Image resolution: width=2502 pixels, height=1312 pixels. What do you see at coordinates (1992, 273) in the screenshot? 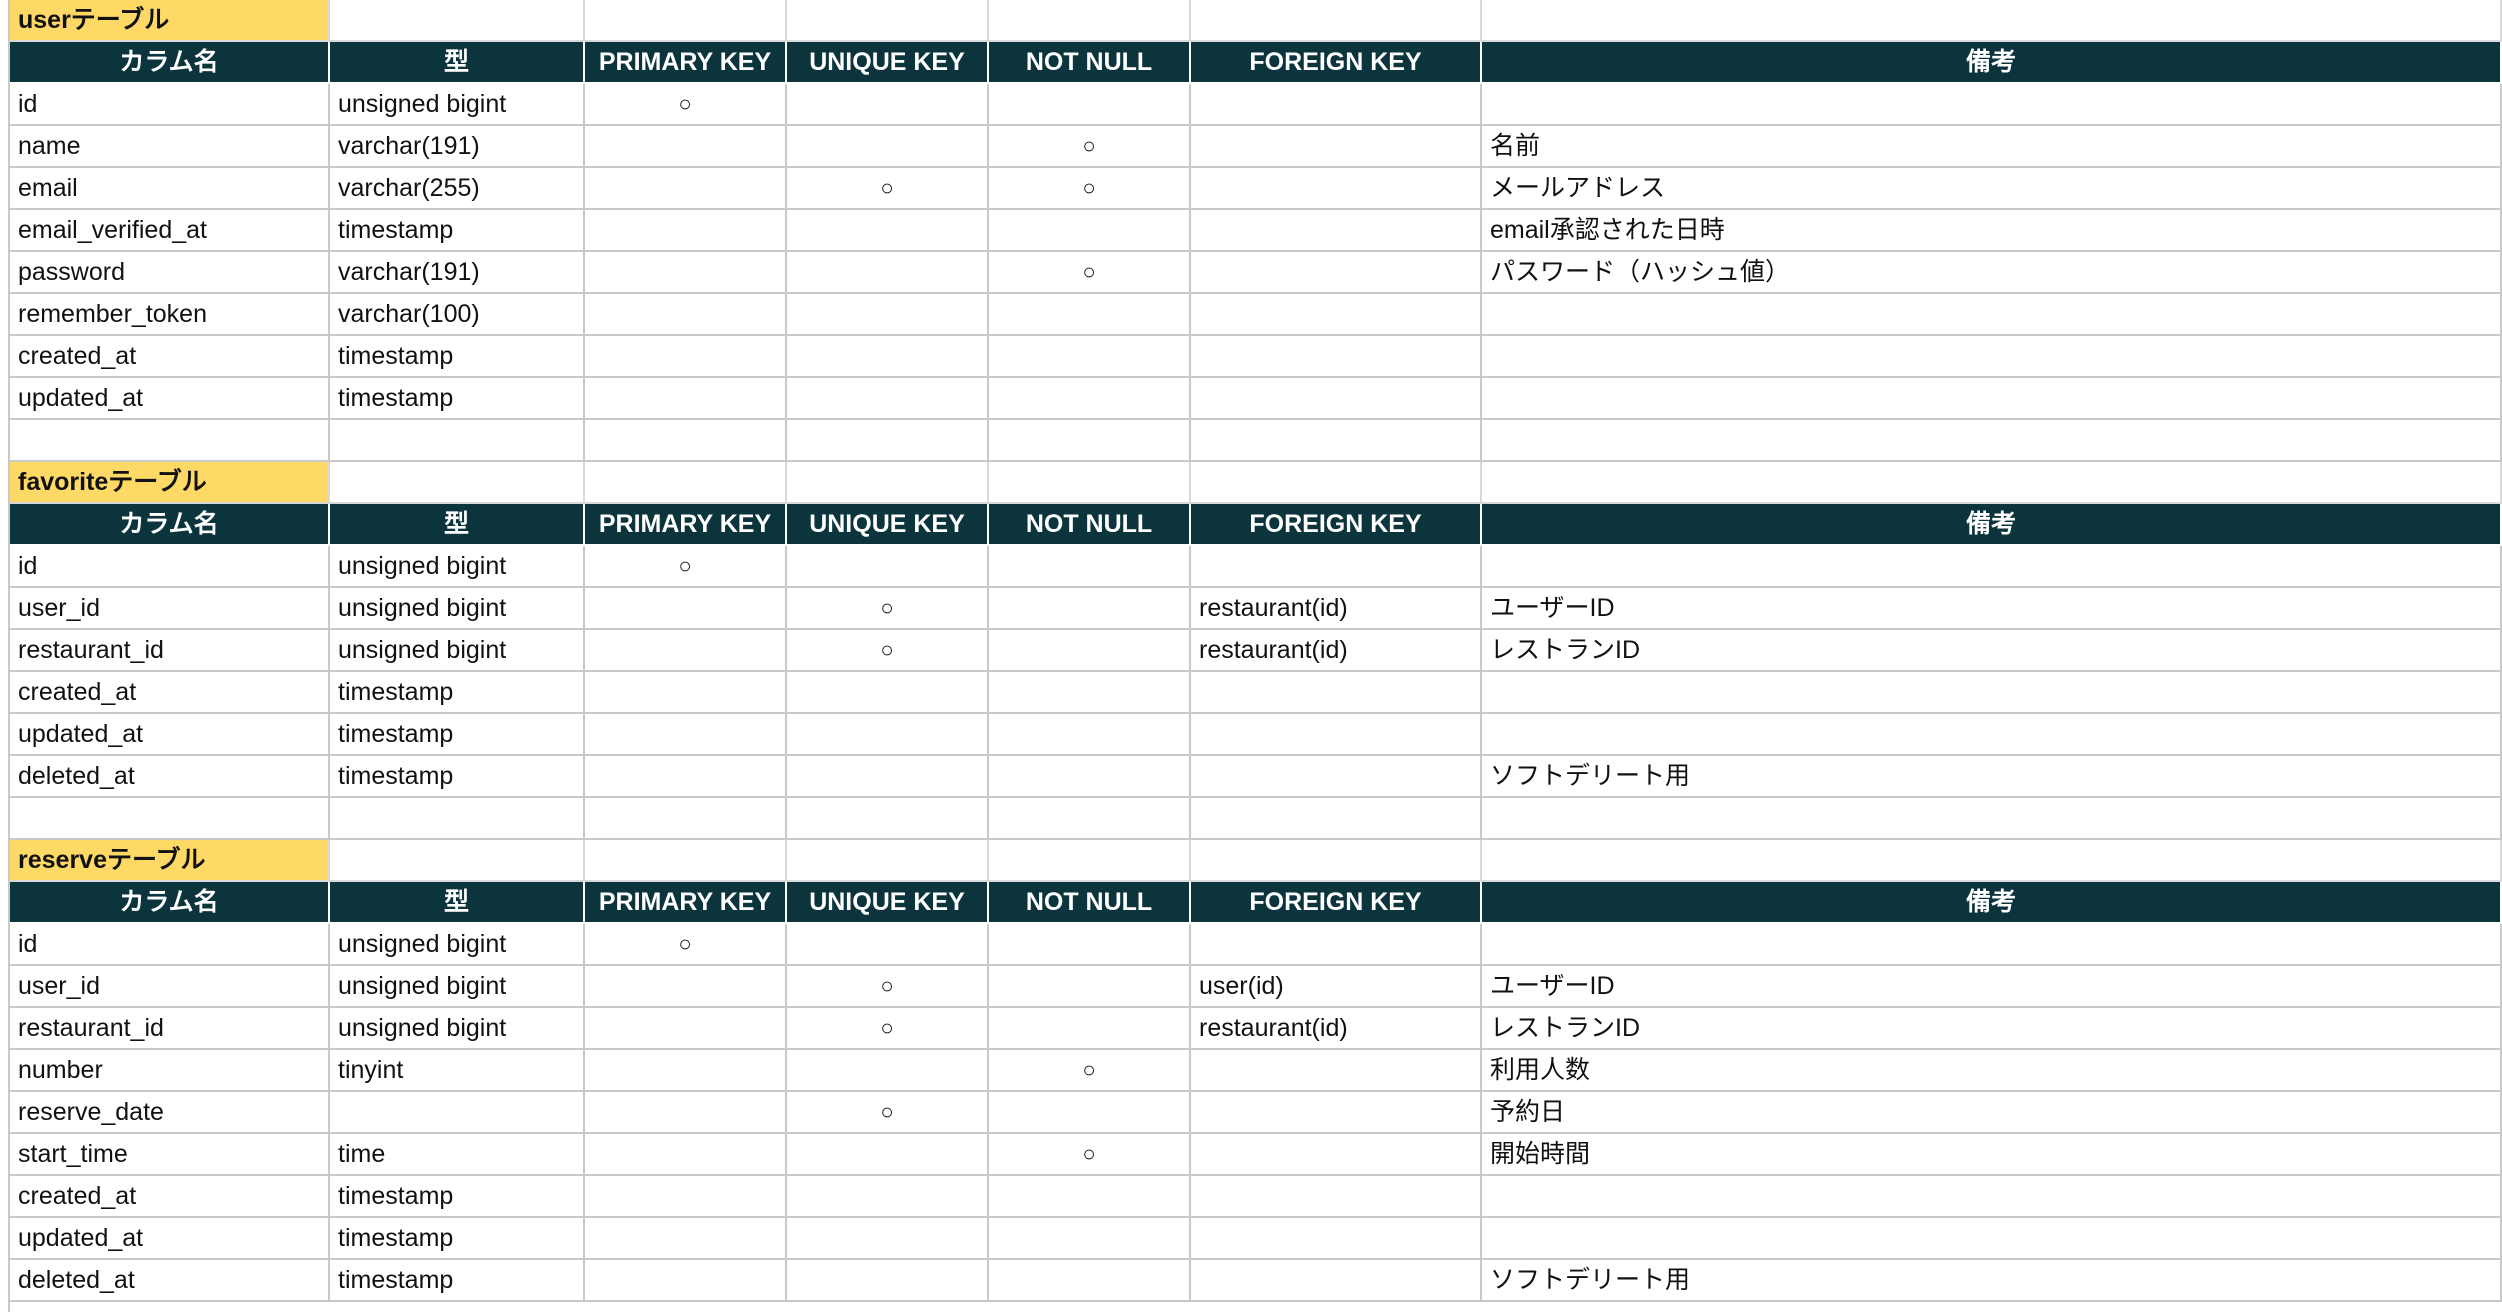
I see `cell-remarks: パスワード（ハッシュ値）` at bounding box center [1992, 273].